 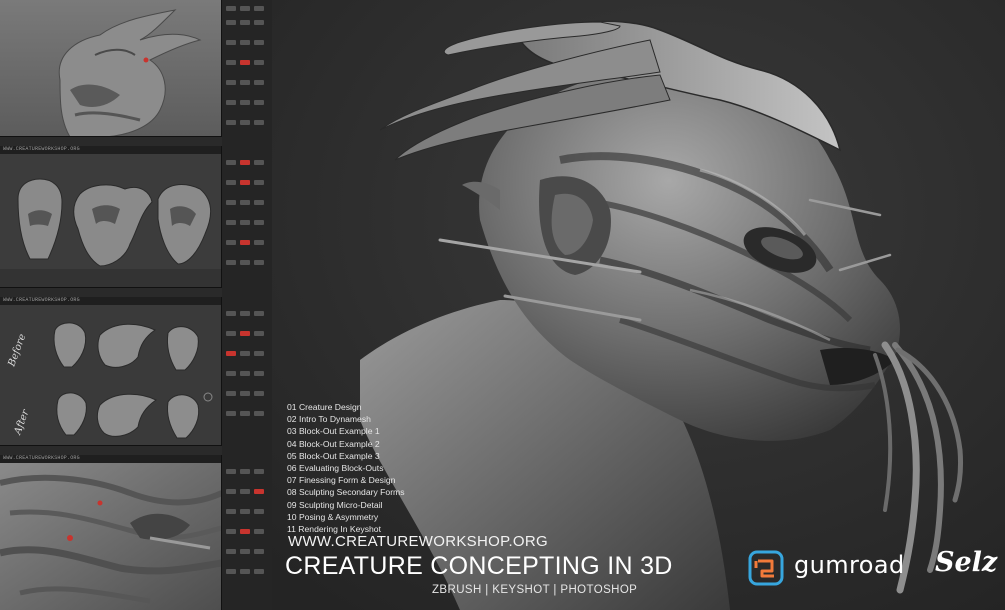 I want to click on gumroad-wordmark: gumroad, so click(x=849, y=565).